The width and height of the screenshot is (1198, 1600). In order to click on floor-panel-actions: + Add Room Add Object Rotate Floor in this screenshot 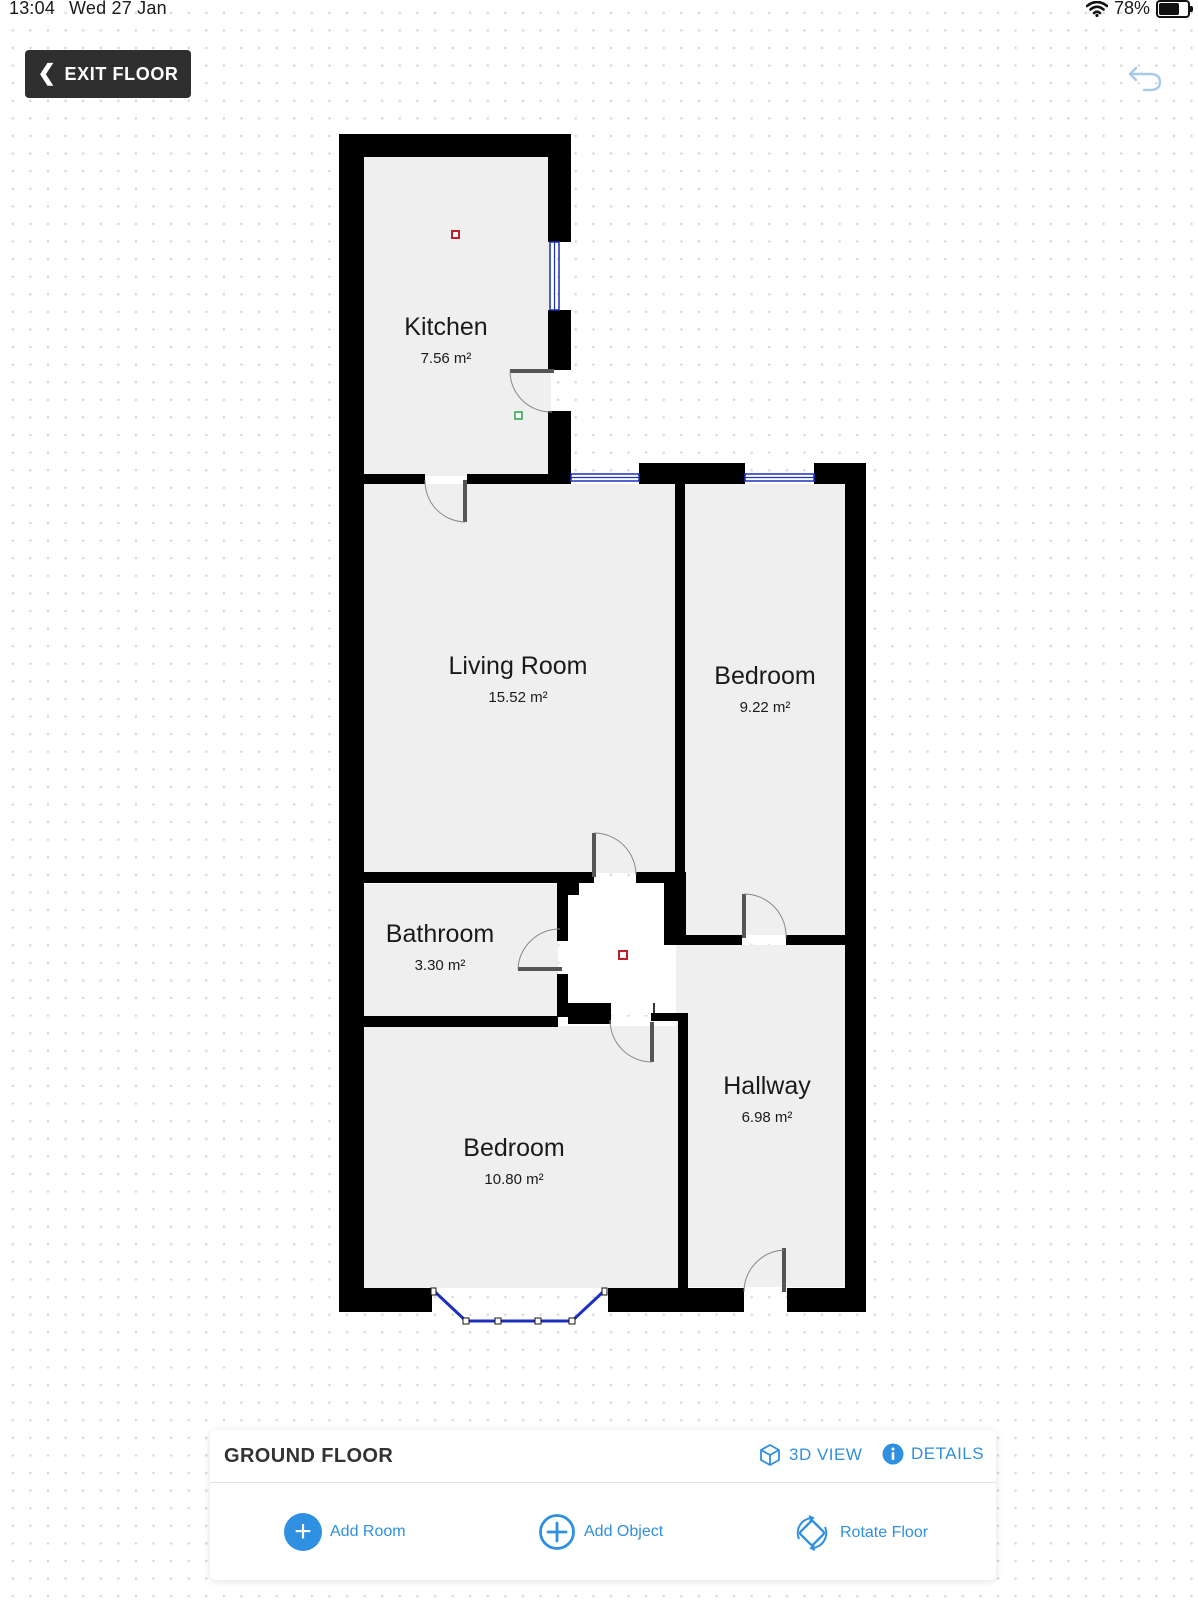, I will do `click(603, 1532)`.